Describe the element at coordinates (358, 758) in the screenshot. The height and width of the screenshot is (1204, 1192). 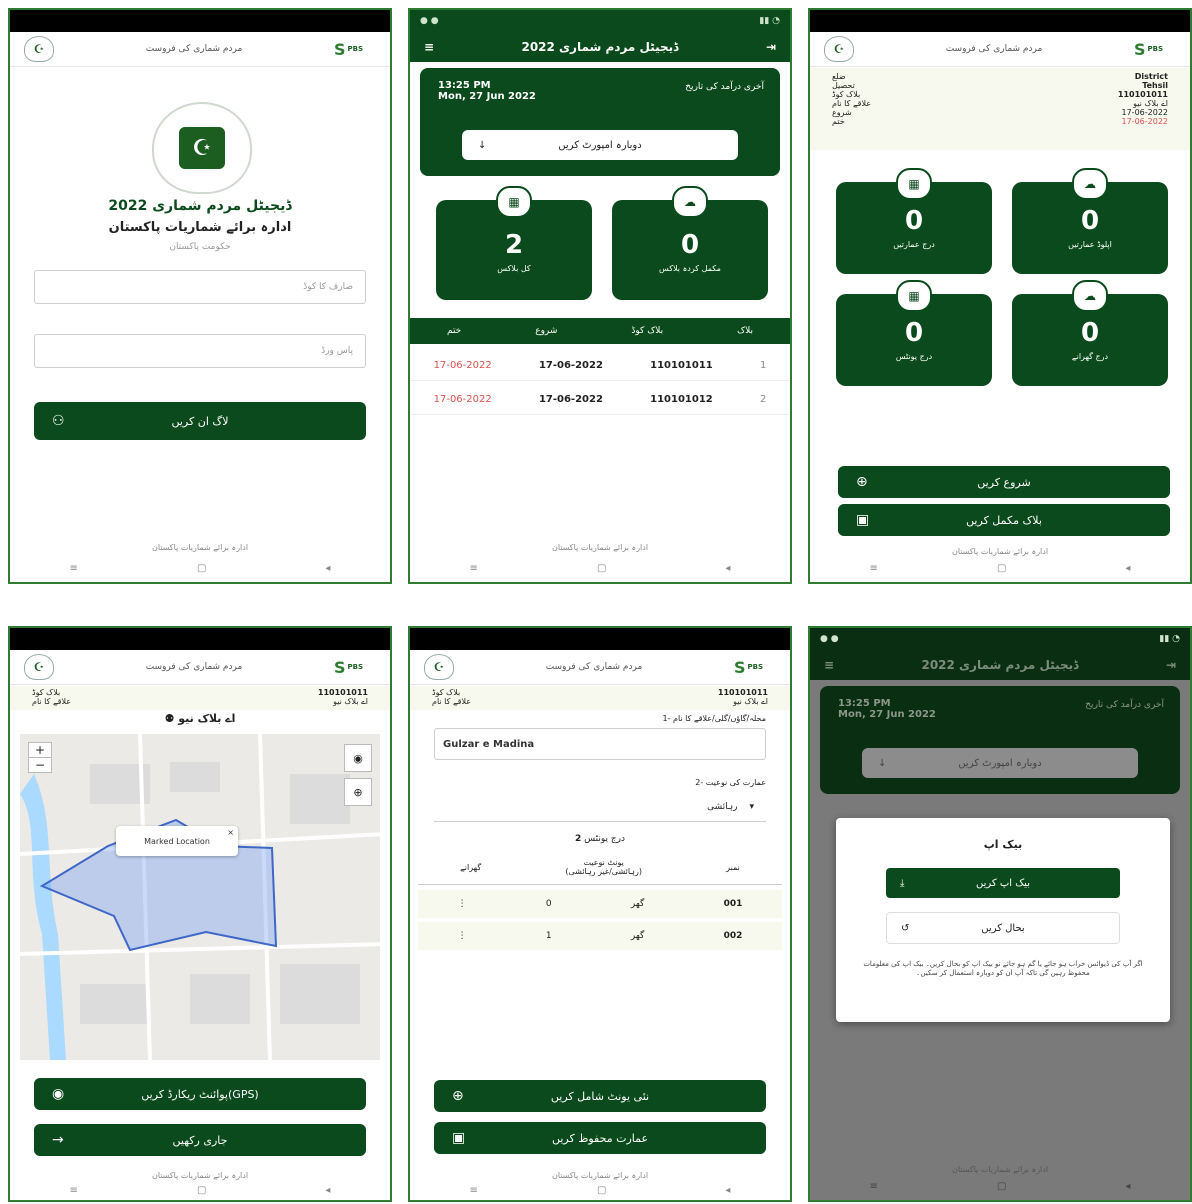
I see `layers-button: ◉` at that location.